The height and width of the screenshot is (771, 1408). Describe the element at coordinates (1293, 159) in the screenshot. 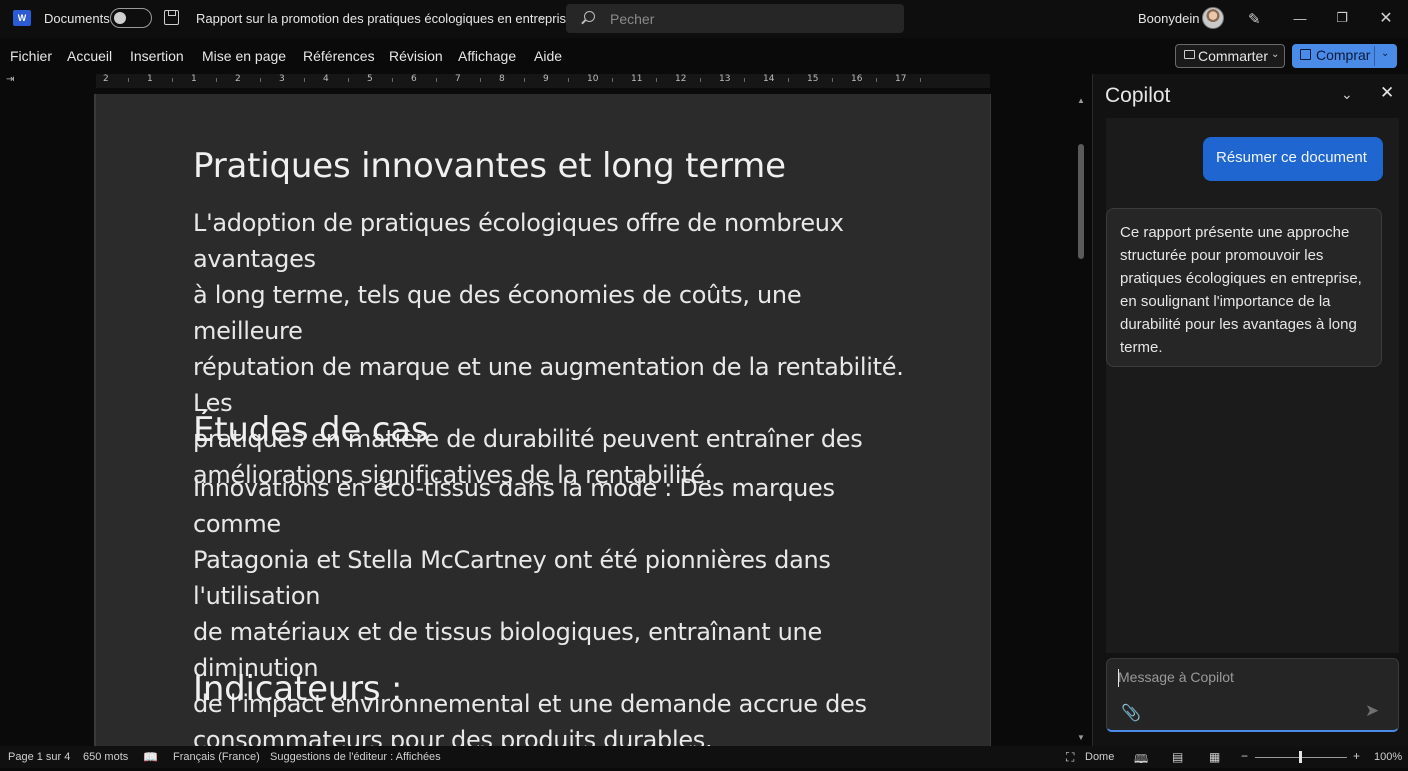

I see `user-message: Résumer ce document` at that location.